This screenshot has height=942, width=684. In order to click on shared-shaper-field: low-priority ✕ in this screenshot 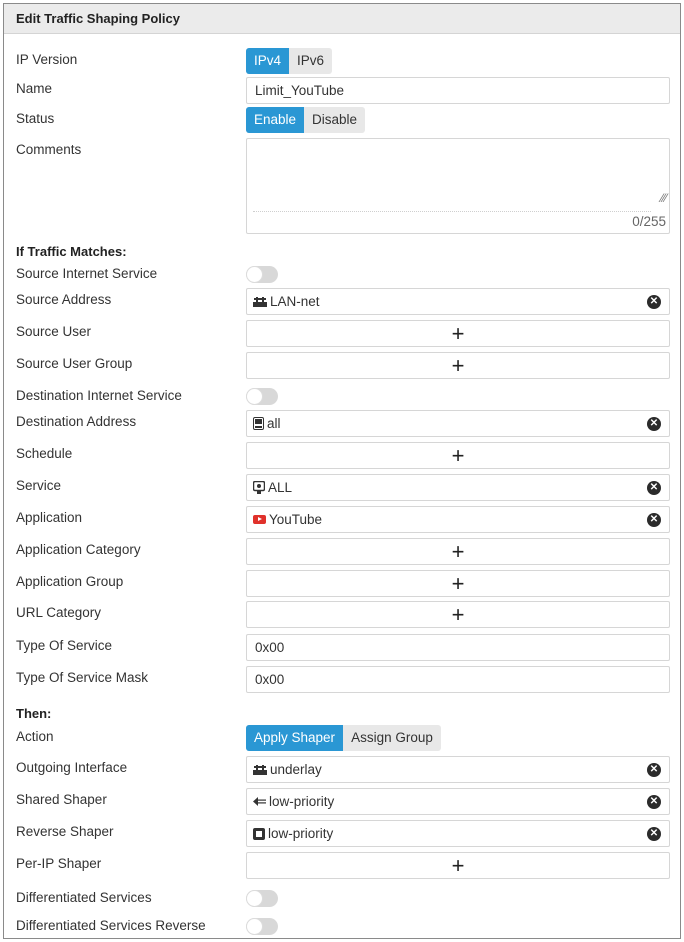, I will do `click(458, 801)`.